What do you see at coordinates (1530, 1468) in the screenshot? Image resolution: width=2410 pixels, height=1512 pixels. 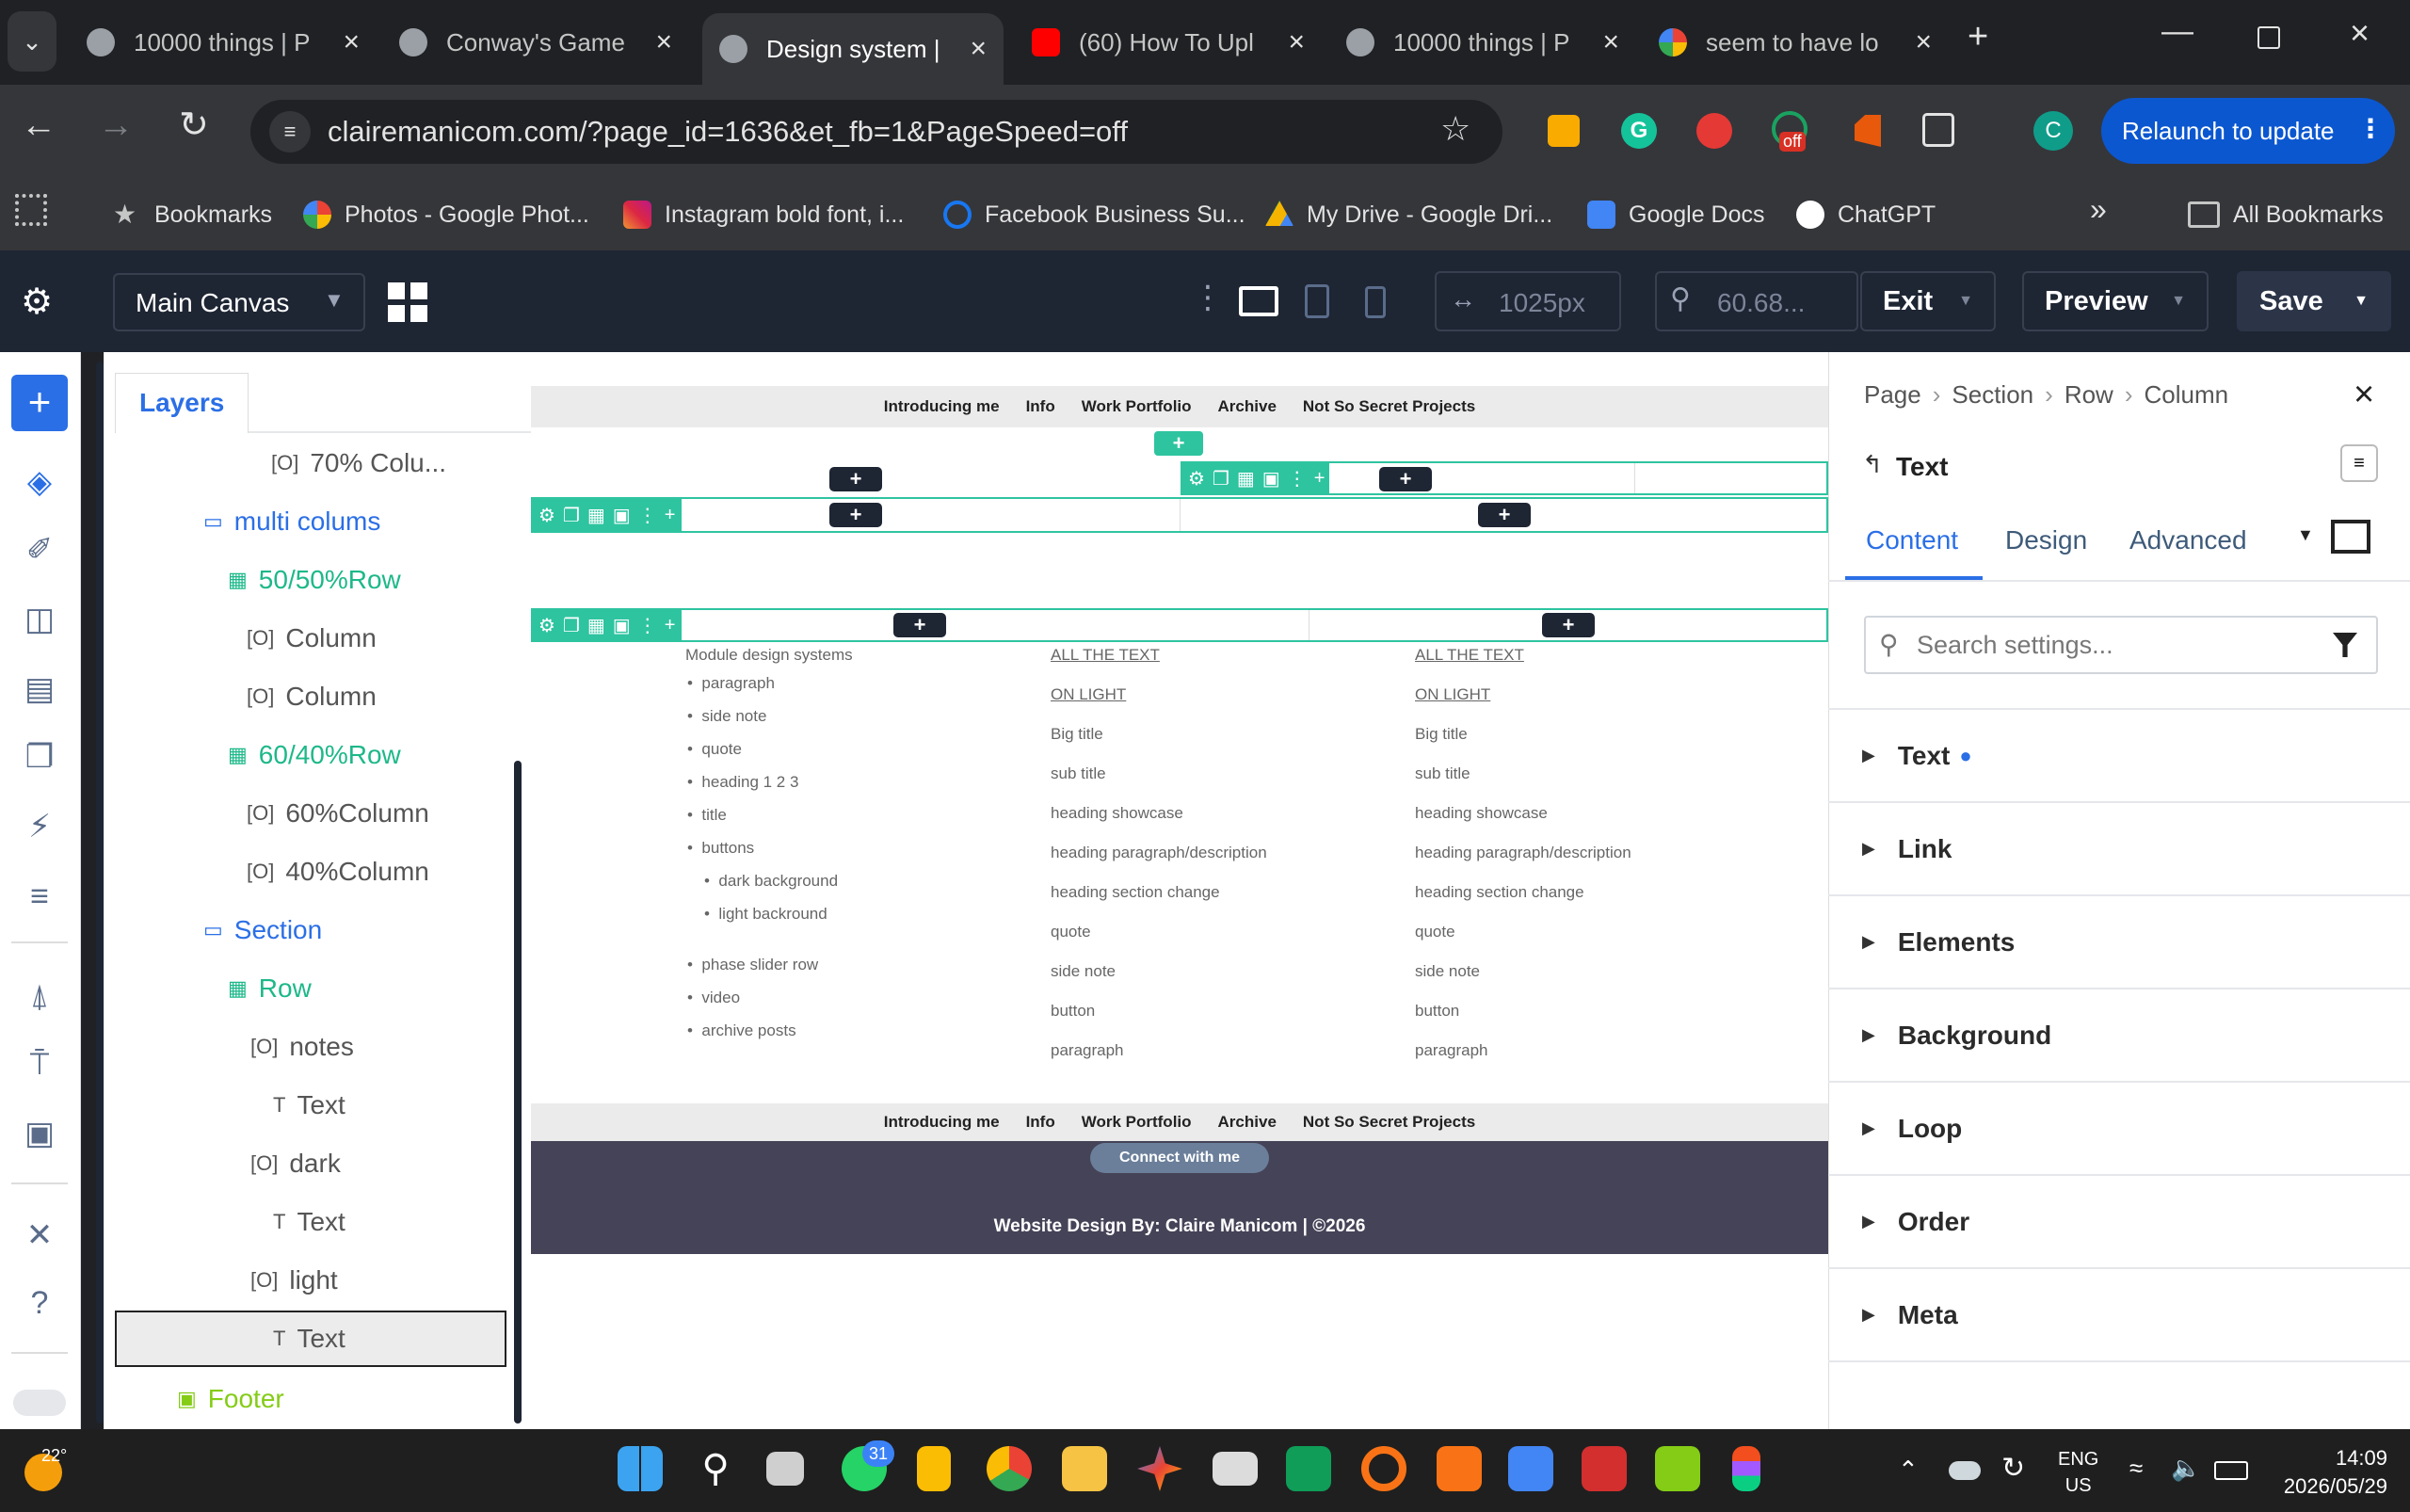 I see `docs-icon` at bounding box center [1530, 1468].